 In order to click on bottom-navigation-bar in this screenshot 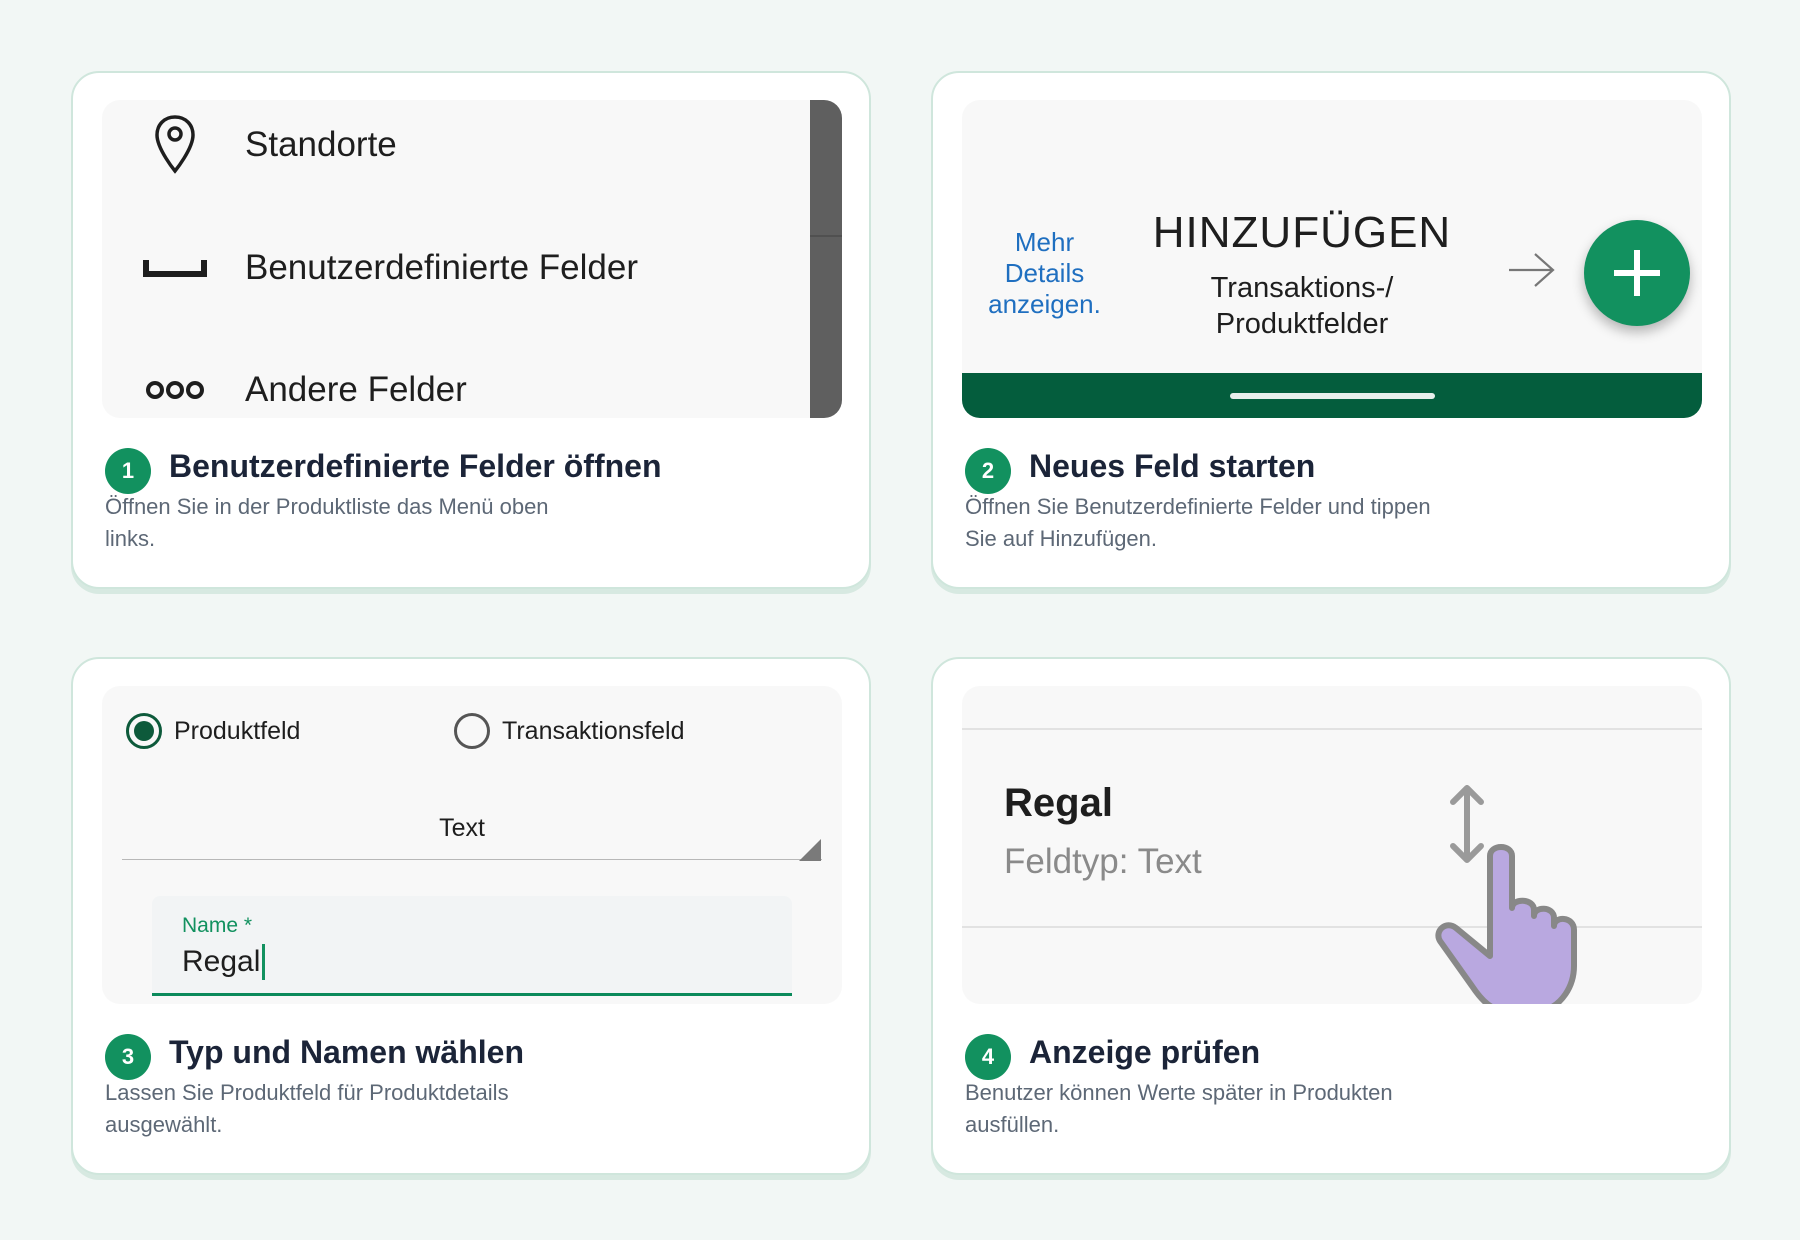, I will do `click(1332, 395)`.